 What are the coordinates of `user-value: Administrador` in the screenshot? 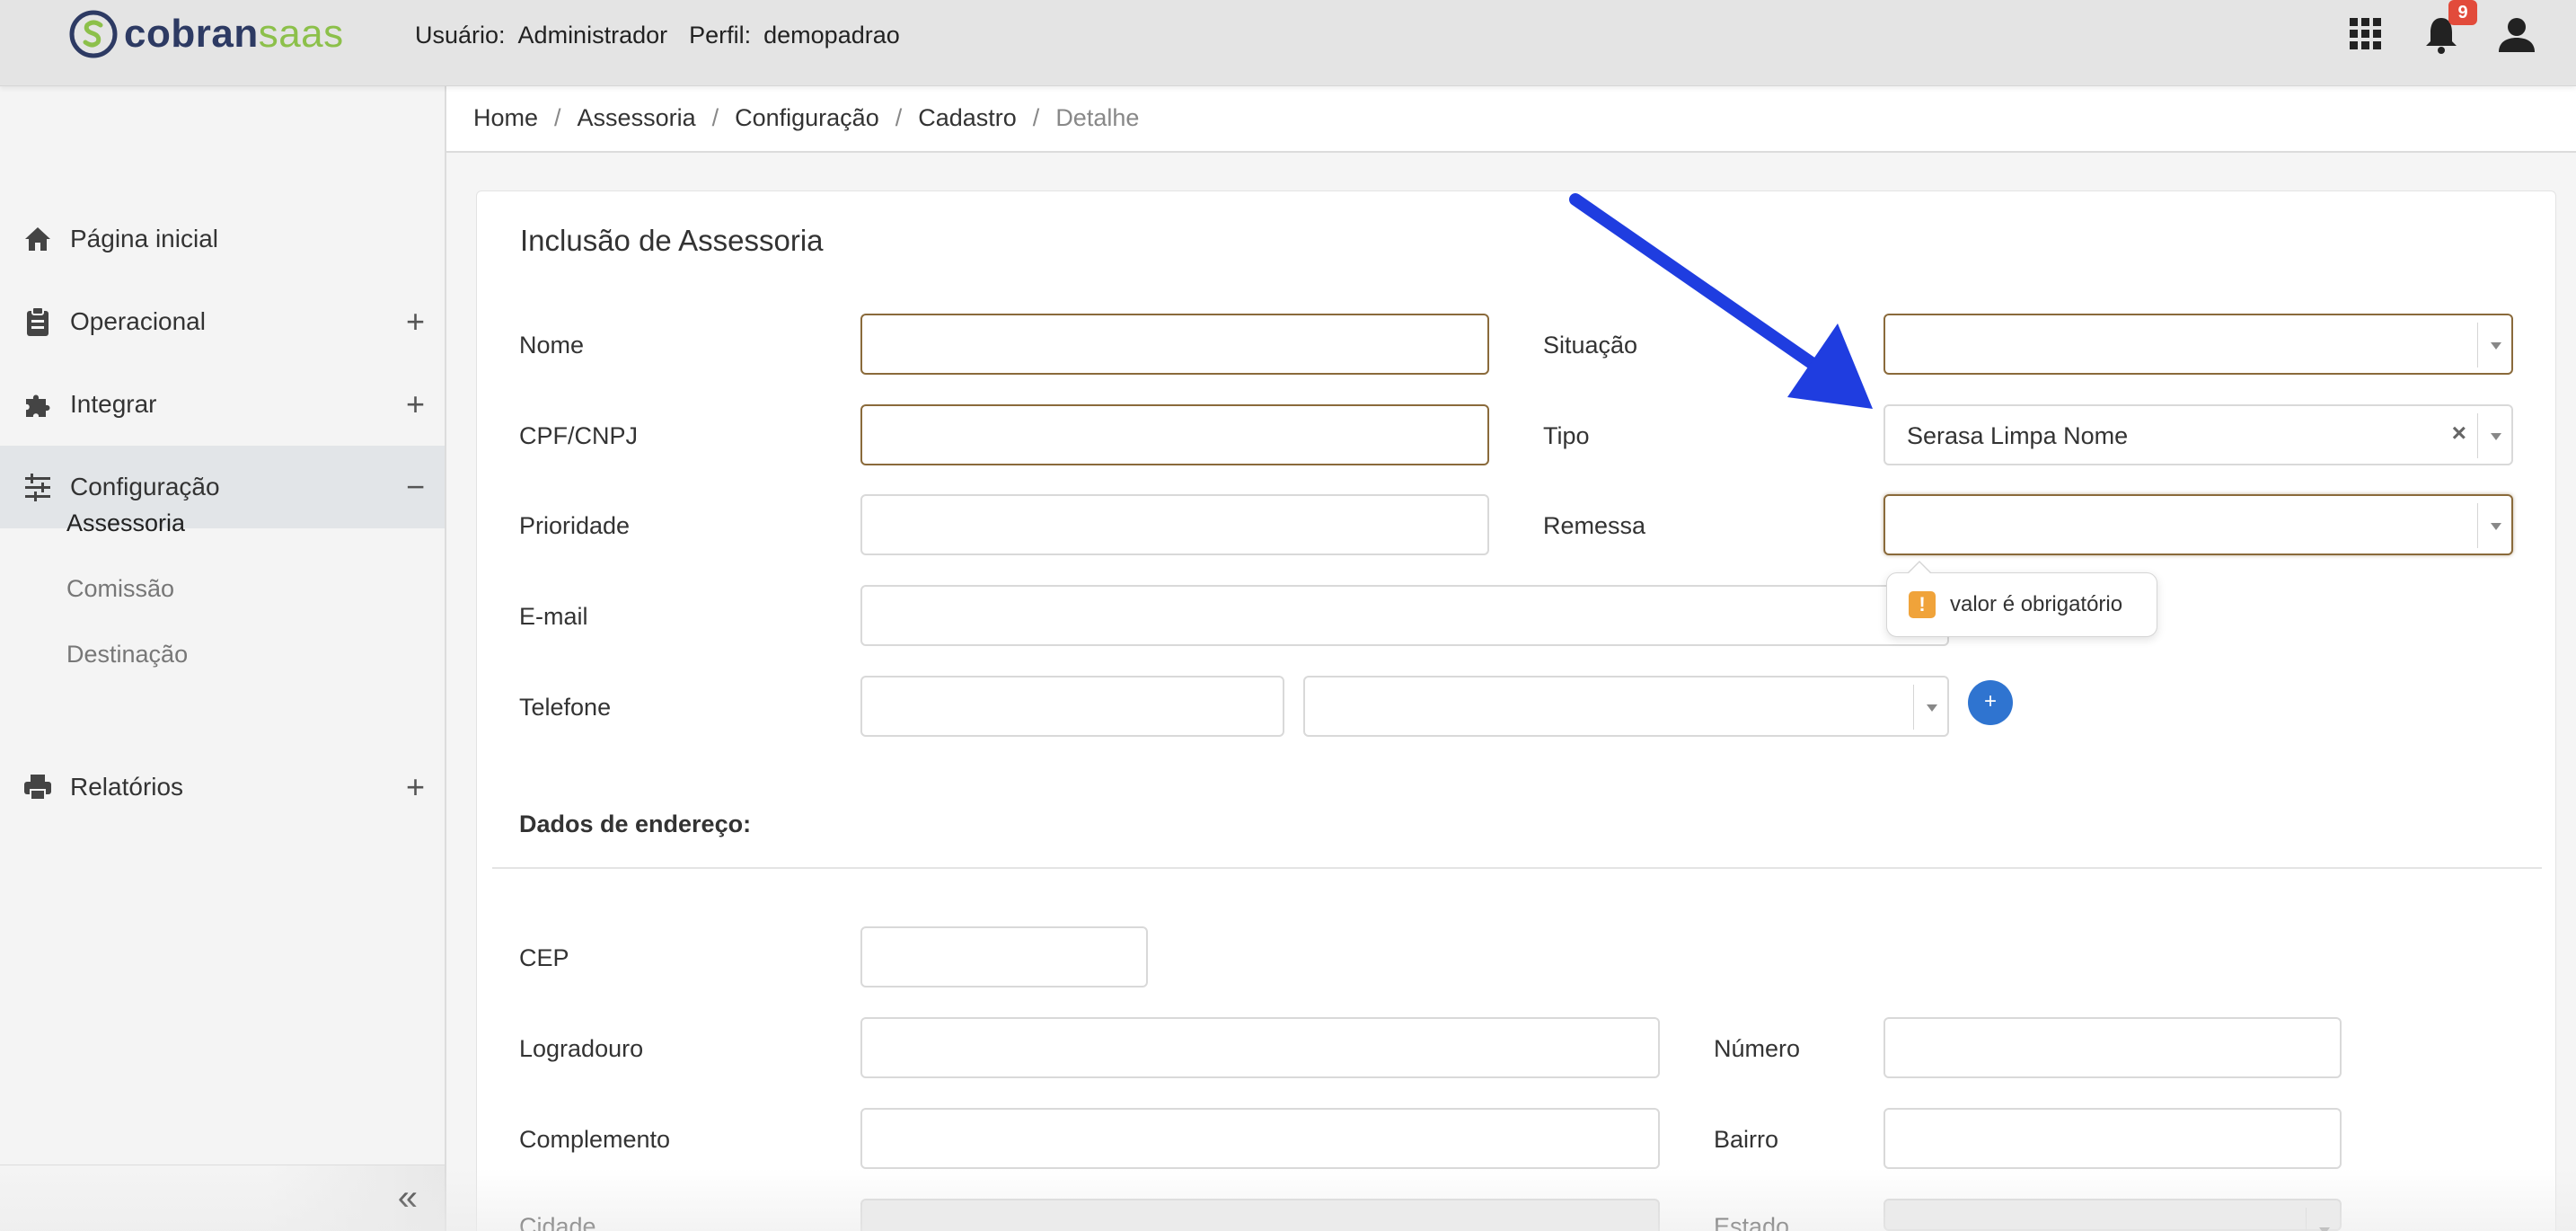 It's located at (592, 35).